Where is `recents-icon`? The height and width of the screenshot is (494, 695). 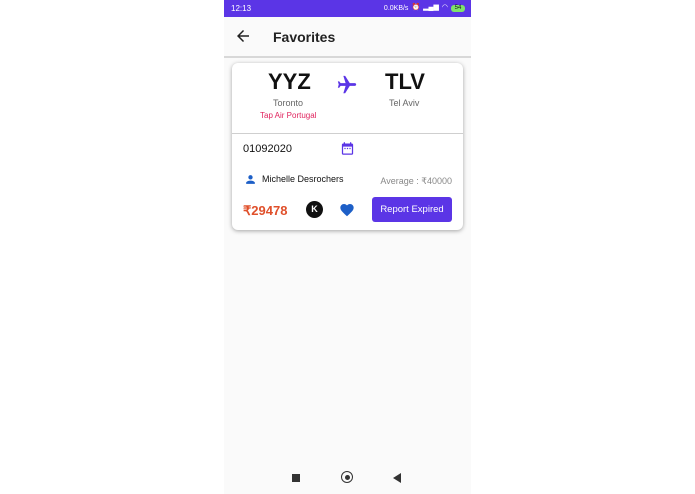
recents-icon is located at coordinates (296, 478).